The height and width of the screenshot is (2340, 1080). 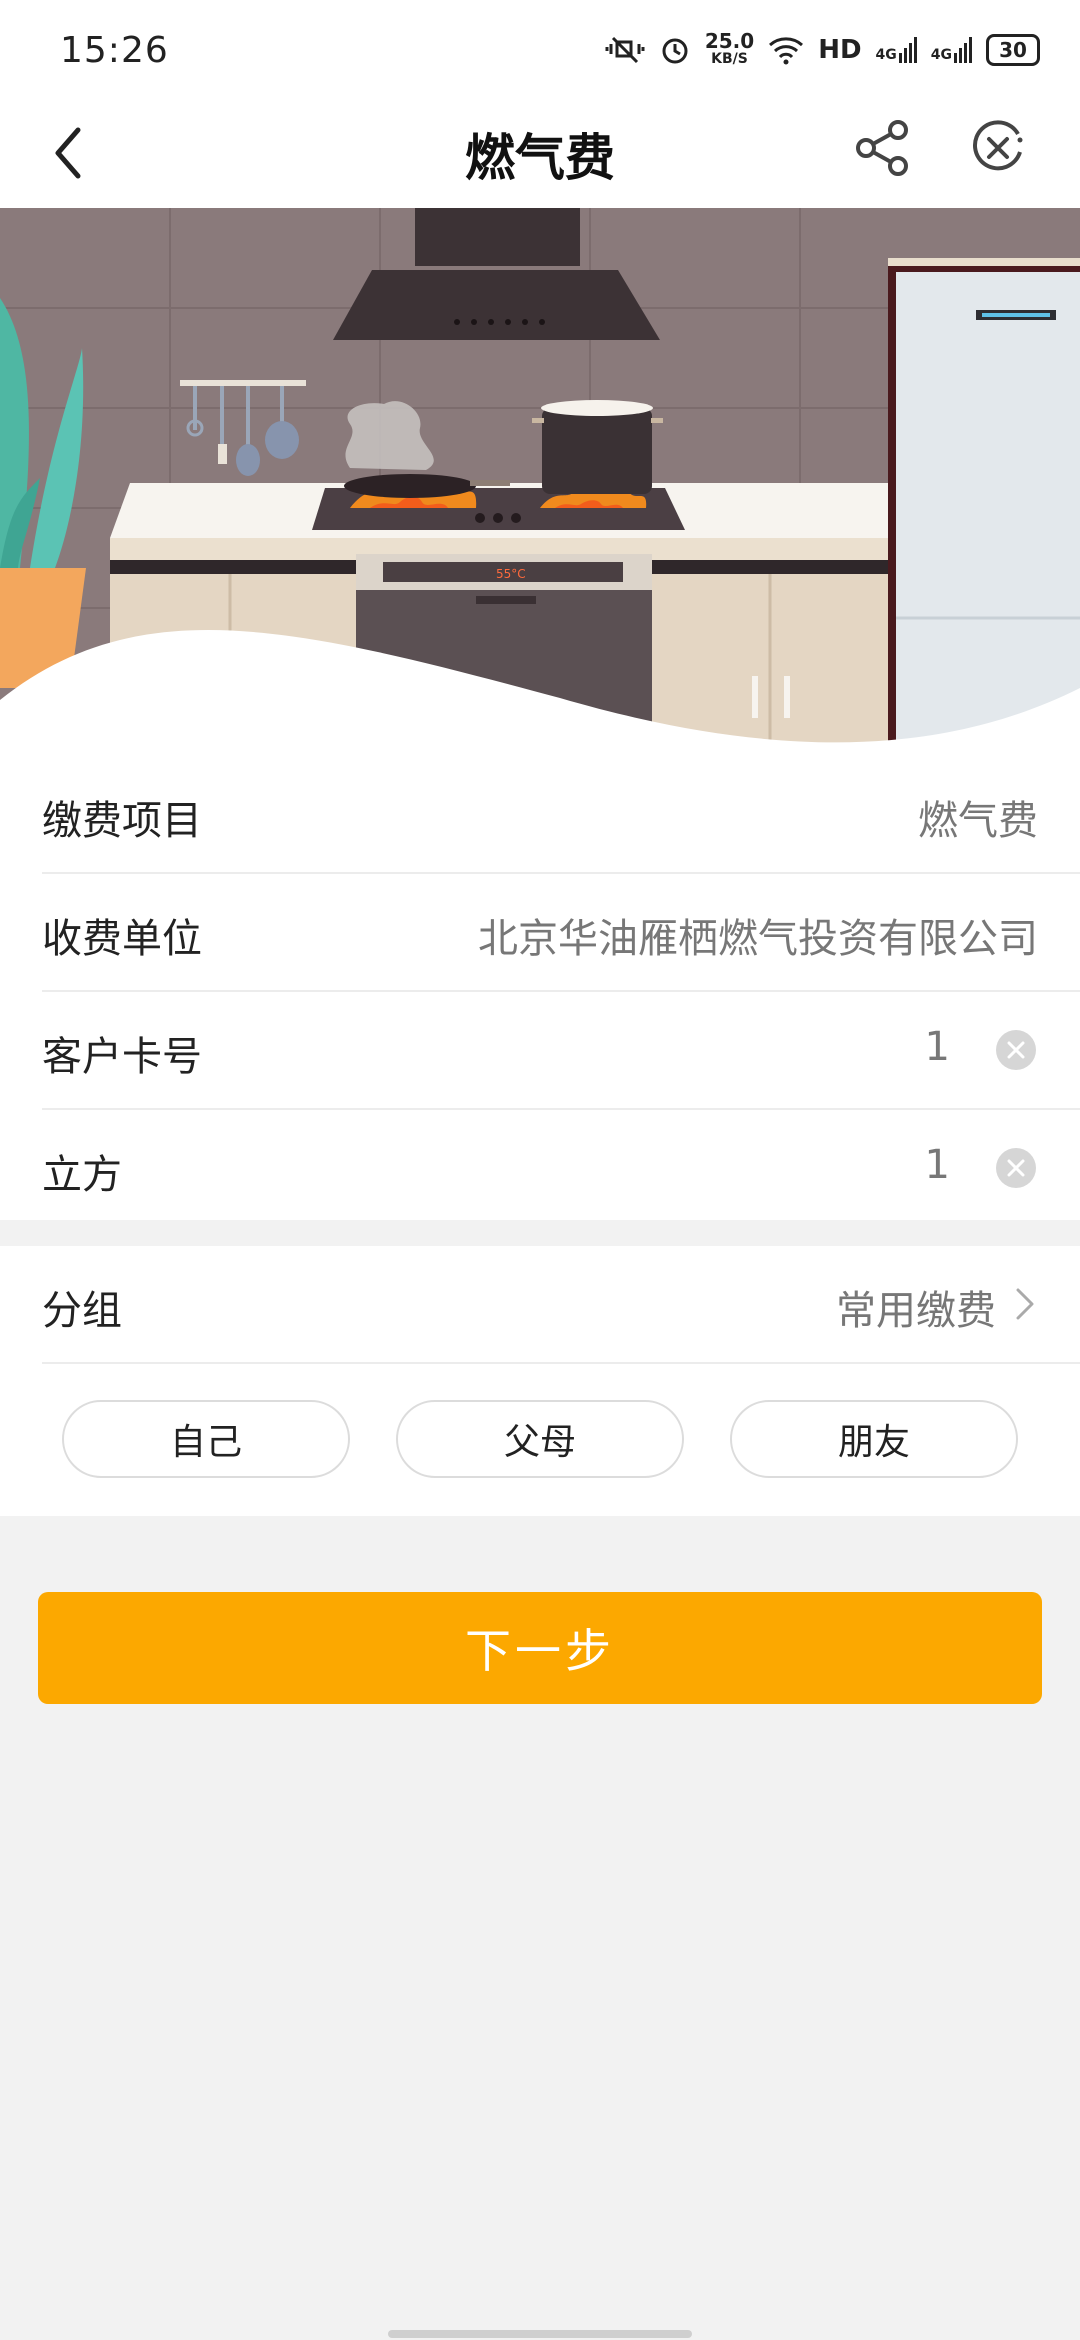 What do you see at coordinates (122, 1057) in the screenshot?
I see `customer-card-label: 客户卡号` at bounding box center [122, 1057].